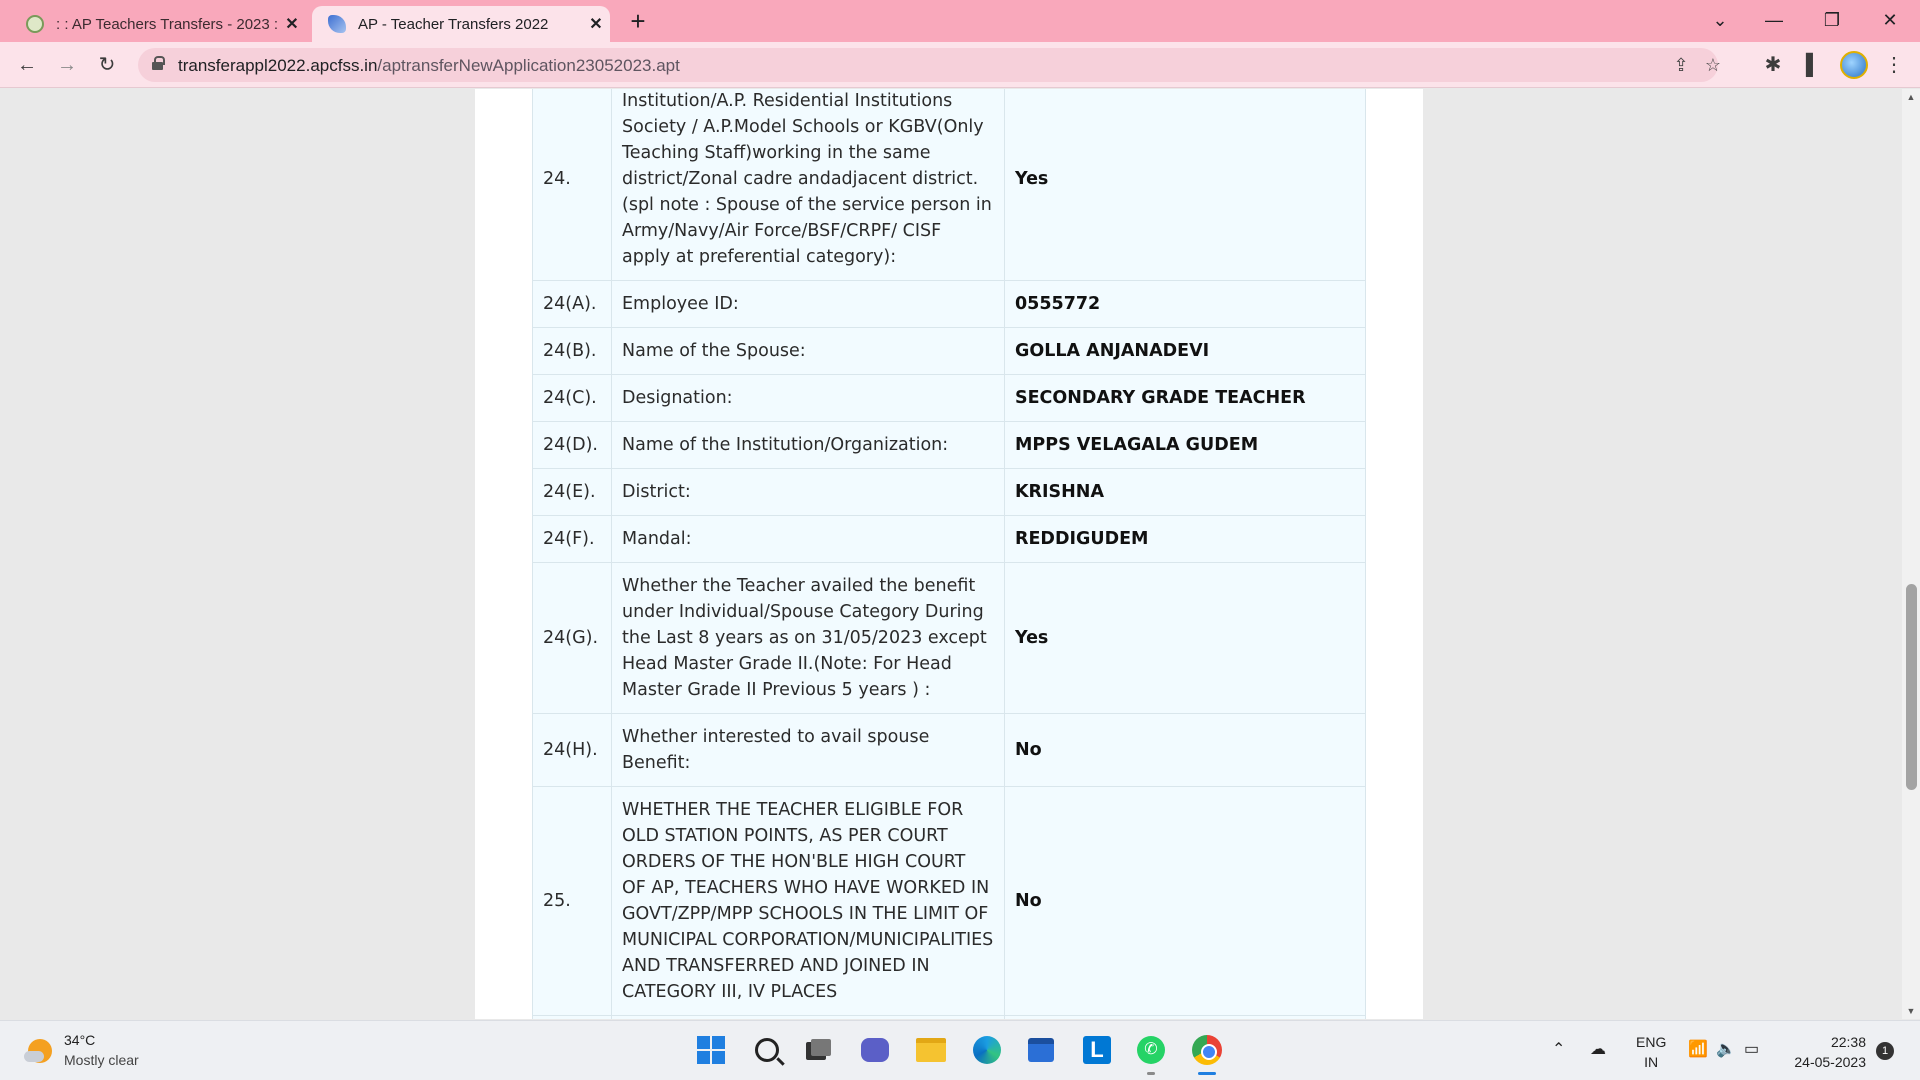 The width and height of the screenshot is (1920, 1080). Describe the element at coordinates (107, 65) in the screenshot. I see `reload-icon: ↻` at that location.